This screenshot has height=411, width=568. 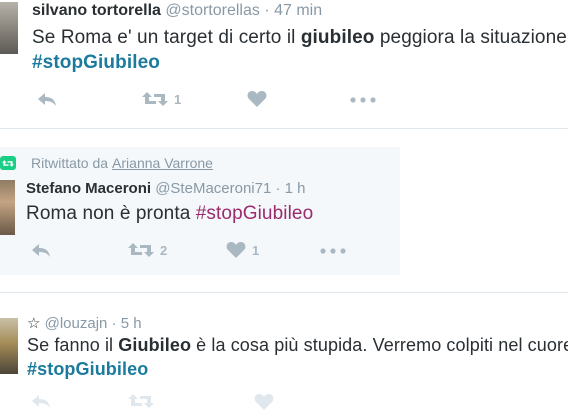 I want to click on retweet-badge-icon, so click(x=8, y=163).